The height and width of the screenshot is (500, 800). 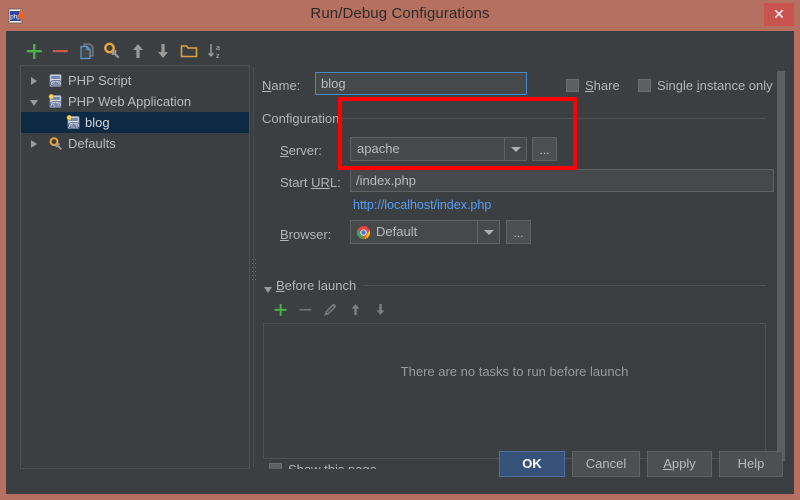 What do you see at coordinates (280, 309) in the screenshot?
I see `add-task-button` at bounding box center [280, 309].